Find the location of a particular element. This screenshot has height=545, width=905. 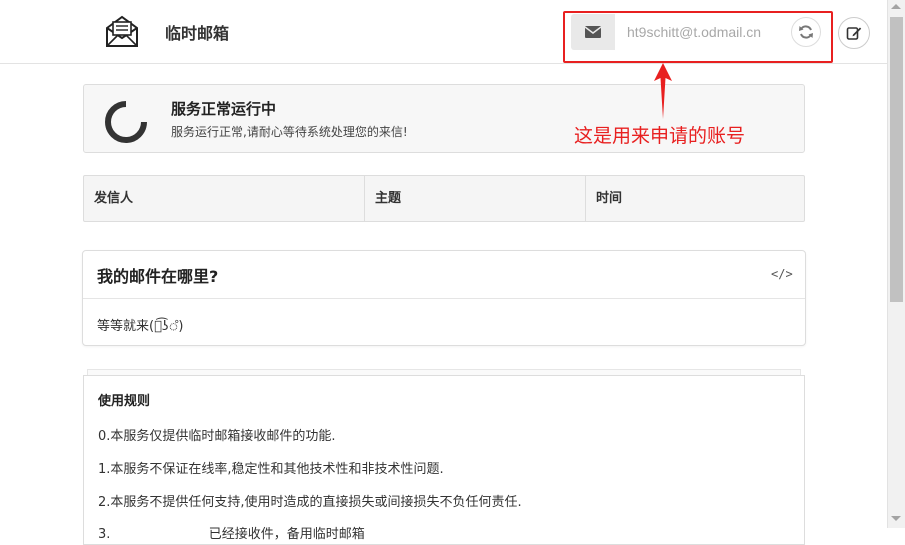

scrollbar-thumb is located at coordinates (896, 159).